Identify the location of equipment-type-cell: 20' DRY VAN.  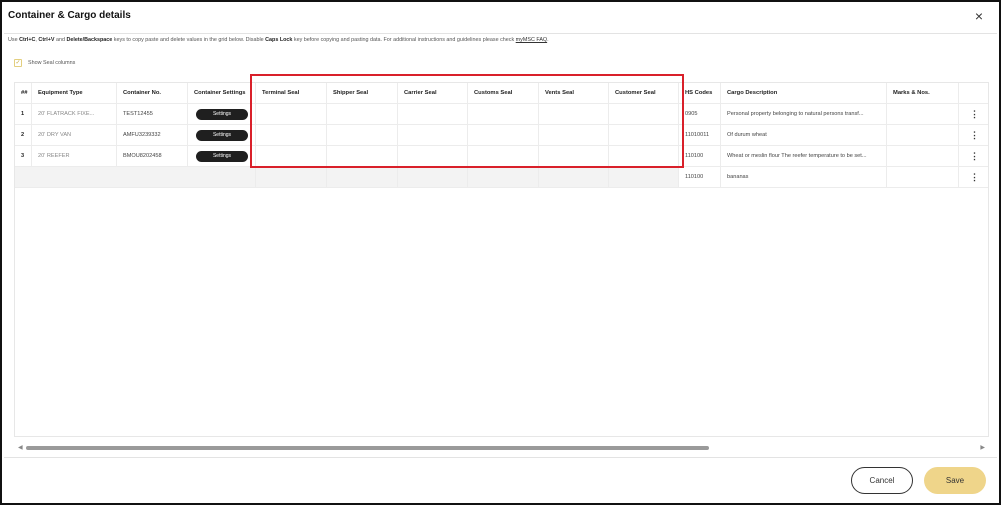
(74, 135).